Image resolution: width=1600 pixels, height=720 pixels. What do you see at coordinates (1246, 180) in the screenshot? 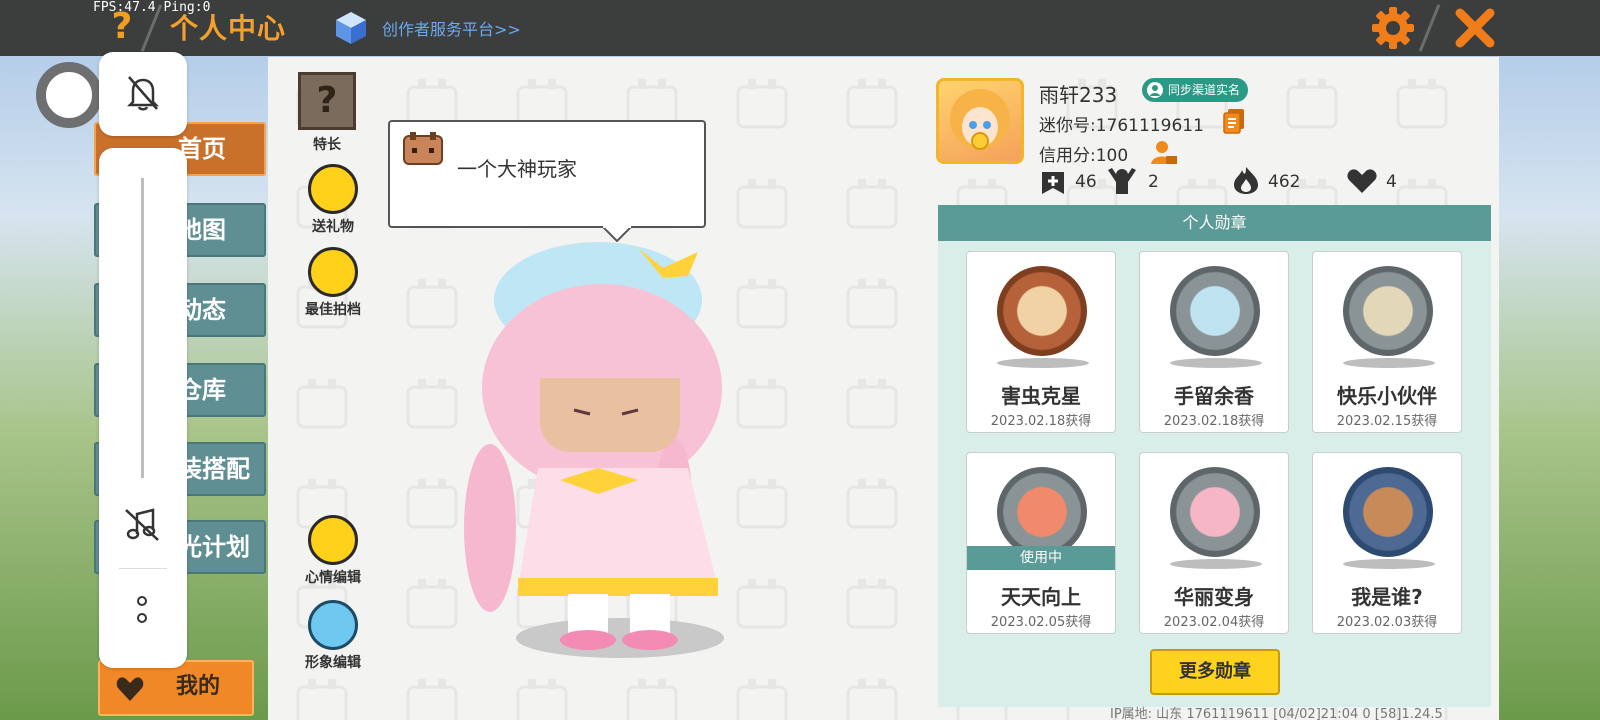
I see `flame-icon` at bounding box center [1246, 180].